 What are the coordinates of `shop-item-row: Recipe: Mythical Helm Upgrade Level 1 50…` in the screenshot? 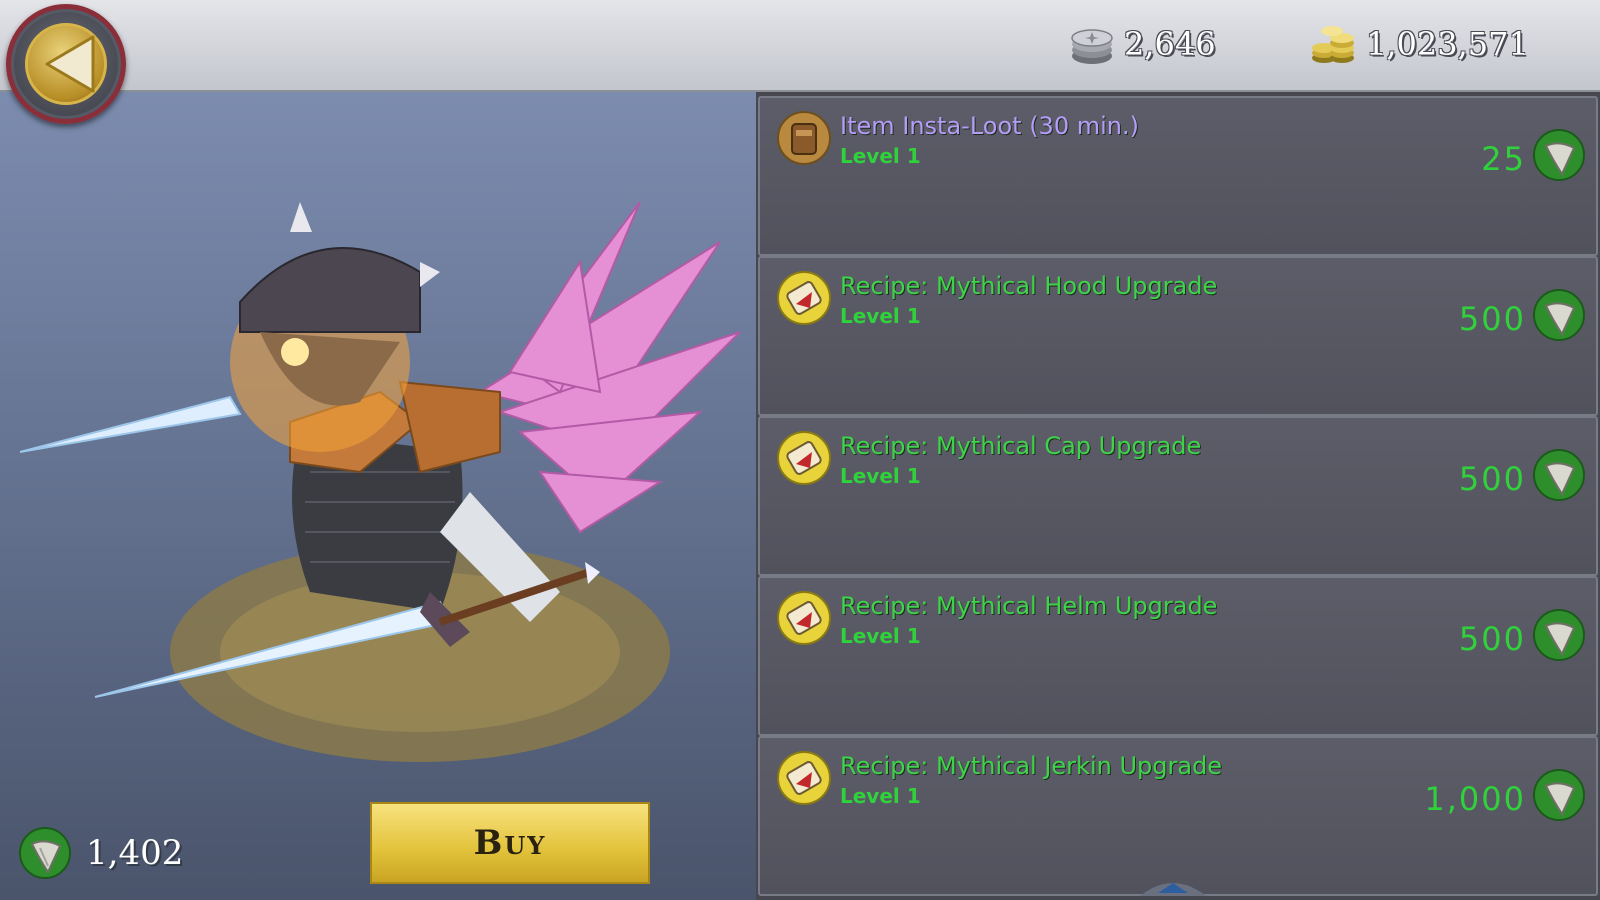 It's located at (1178, 656).